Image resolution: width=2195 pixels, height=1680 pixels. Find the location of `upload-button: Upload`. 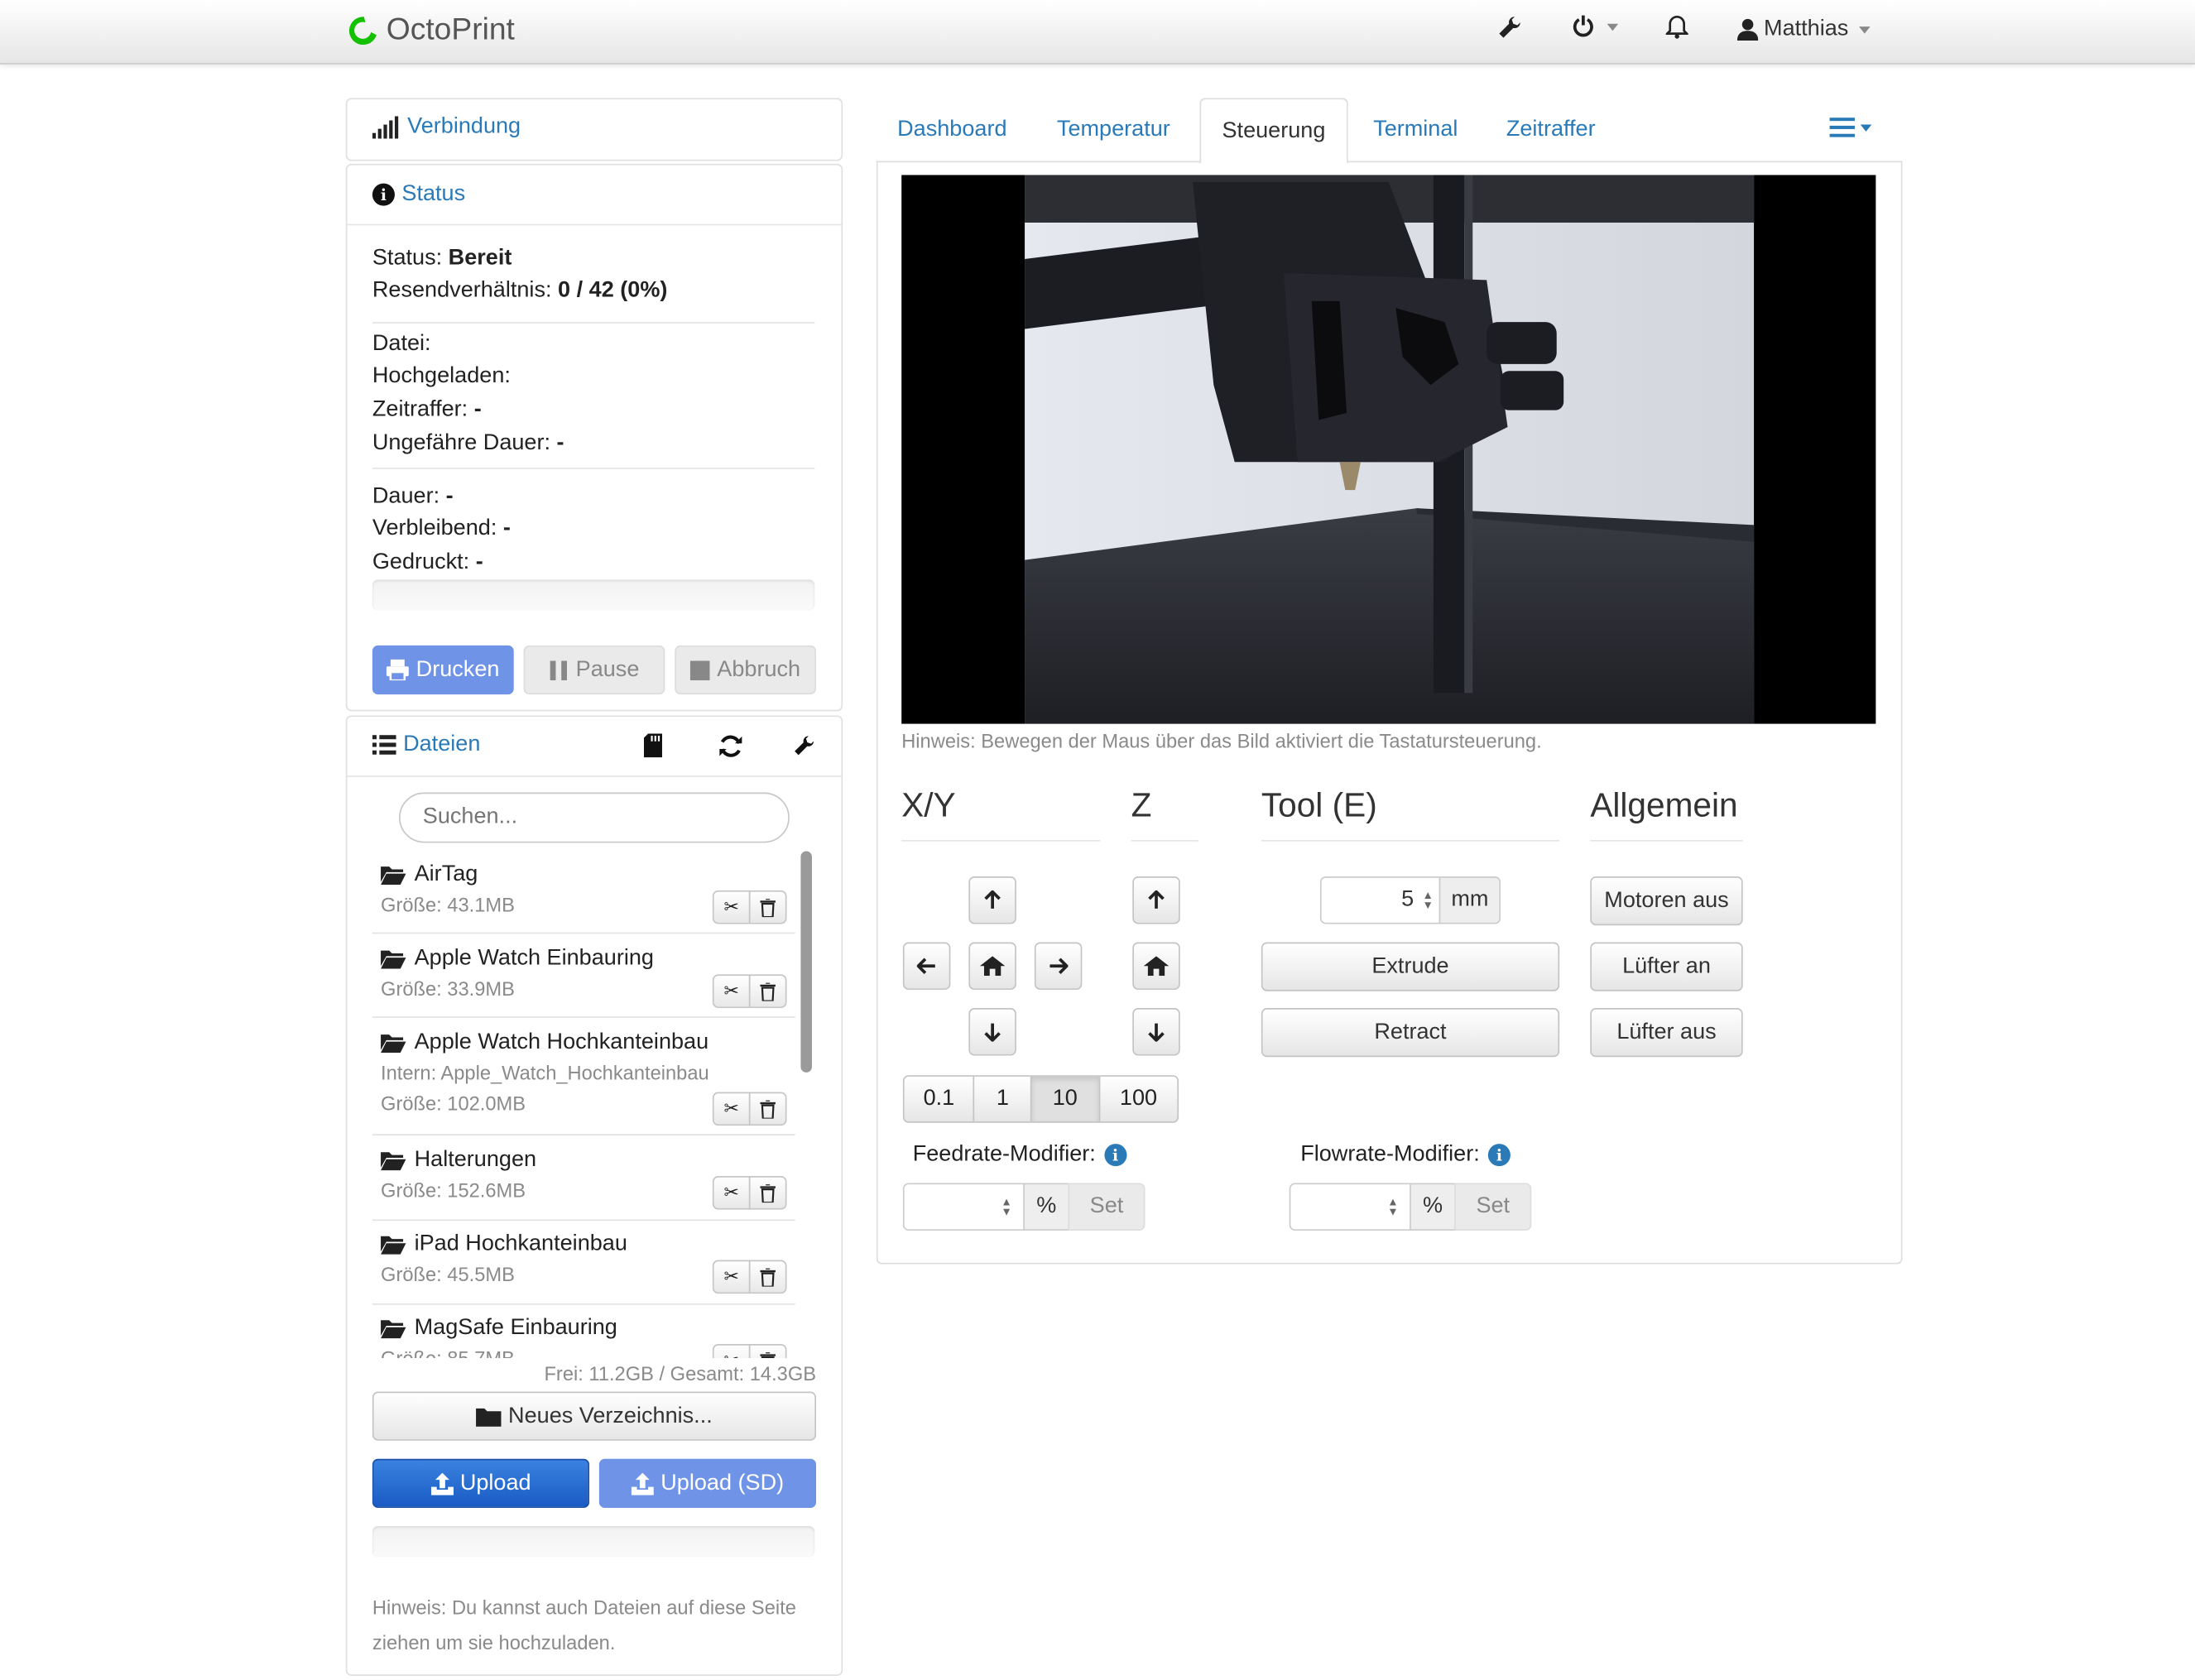

upload-button: Upload is located at coordinates (481, 1483).